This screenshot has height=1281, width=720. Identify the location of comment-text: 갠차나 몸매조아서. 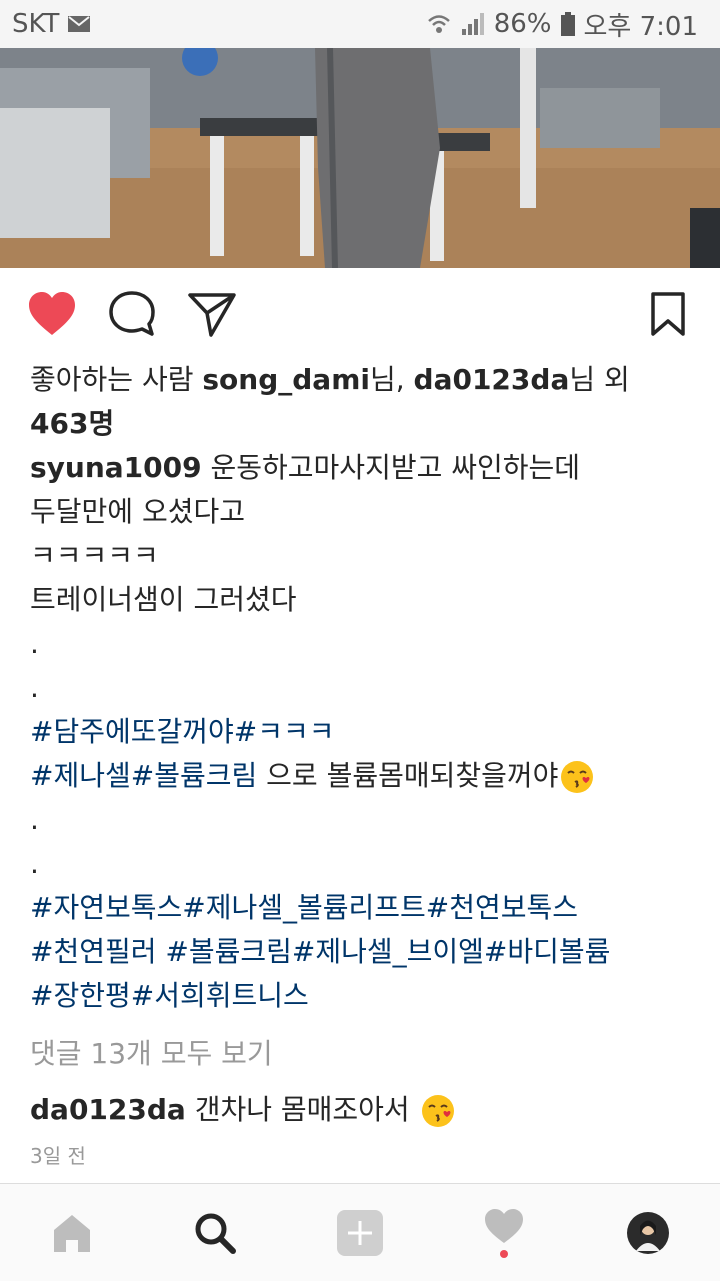
(302, 1109).